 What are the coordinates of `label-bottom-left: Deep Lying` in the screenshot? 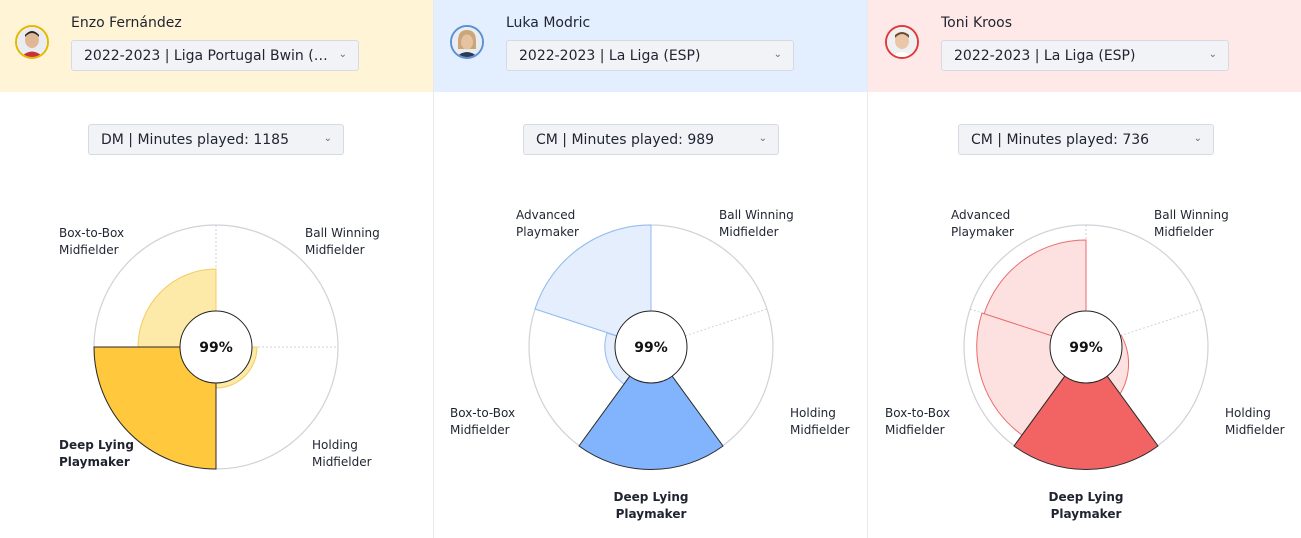 It's located at (96, 445).